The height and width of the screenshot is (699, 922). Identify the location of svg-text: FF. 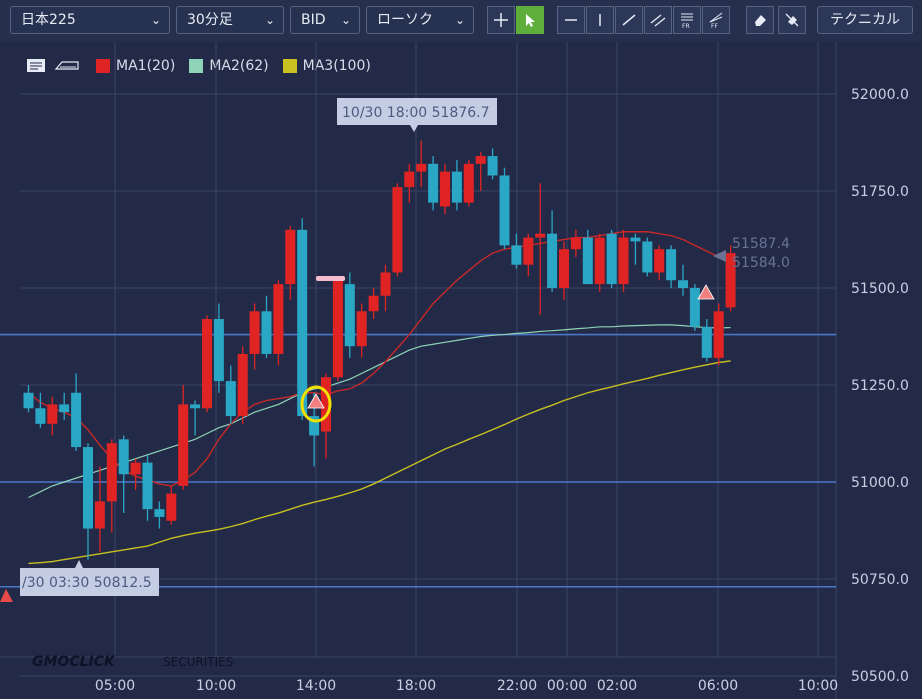
(714, 26).